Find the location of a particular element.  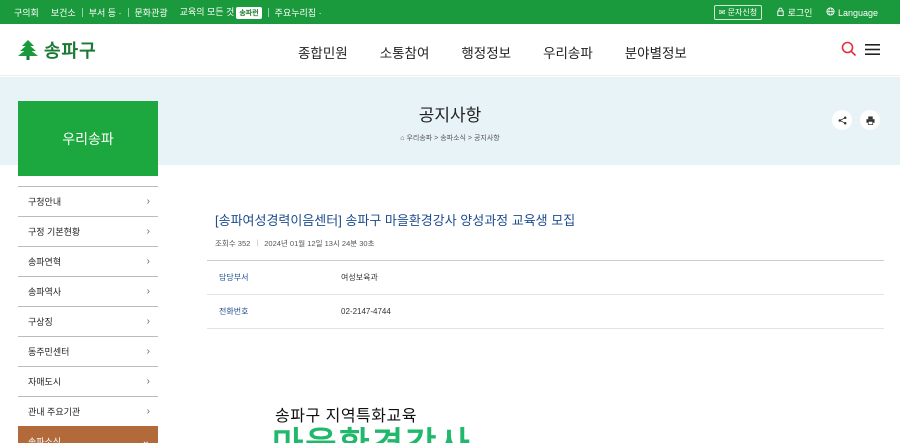

header-actions is located at coordinates (860, 49).